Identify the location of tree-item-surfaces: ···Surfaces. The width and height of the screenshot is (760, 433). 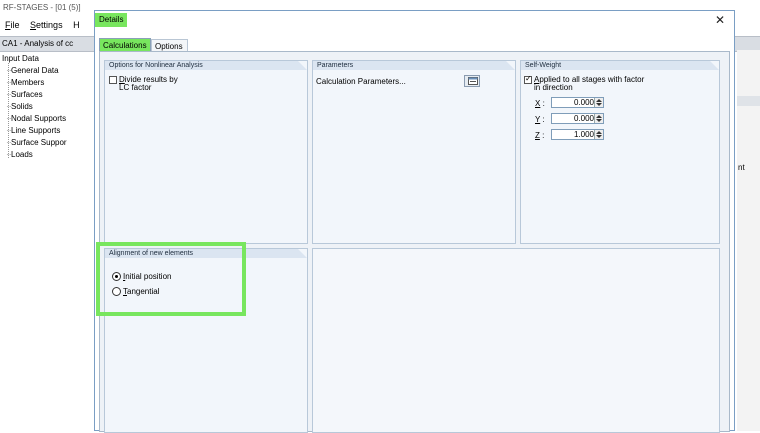
(24, 94).